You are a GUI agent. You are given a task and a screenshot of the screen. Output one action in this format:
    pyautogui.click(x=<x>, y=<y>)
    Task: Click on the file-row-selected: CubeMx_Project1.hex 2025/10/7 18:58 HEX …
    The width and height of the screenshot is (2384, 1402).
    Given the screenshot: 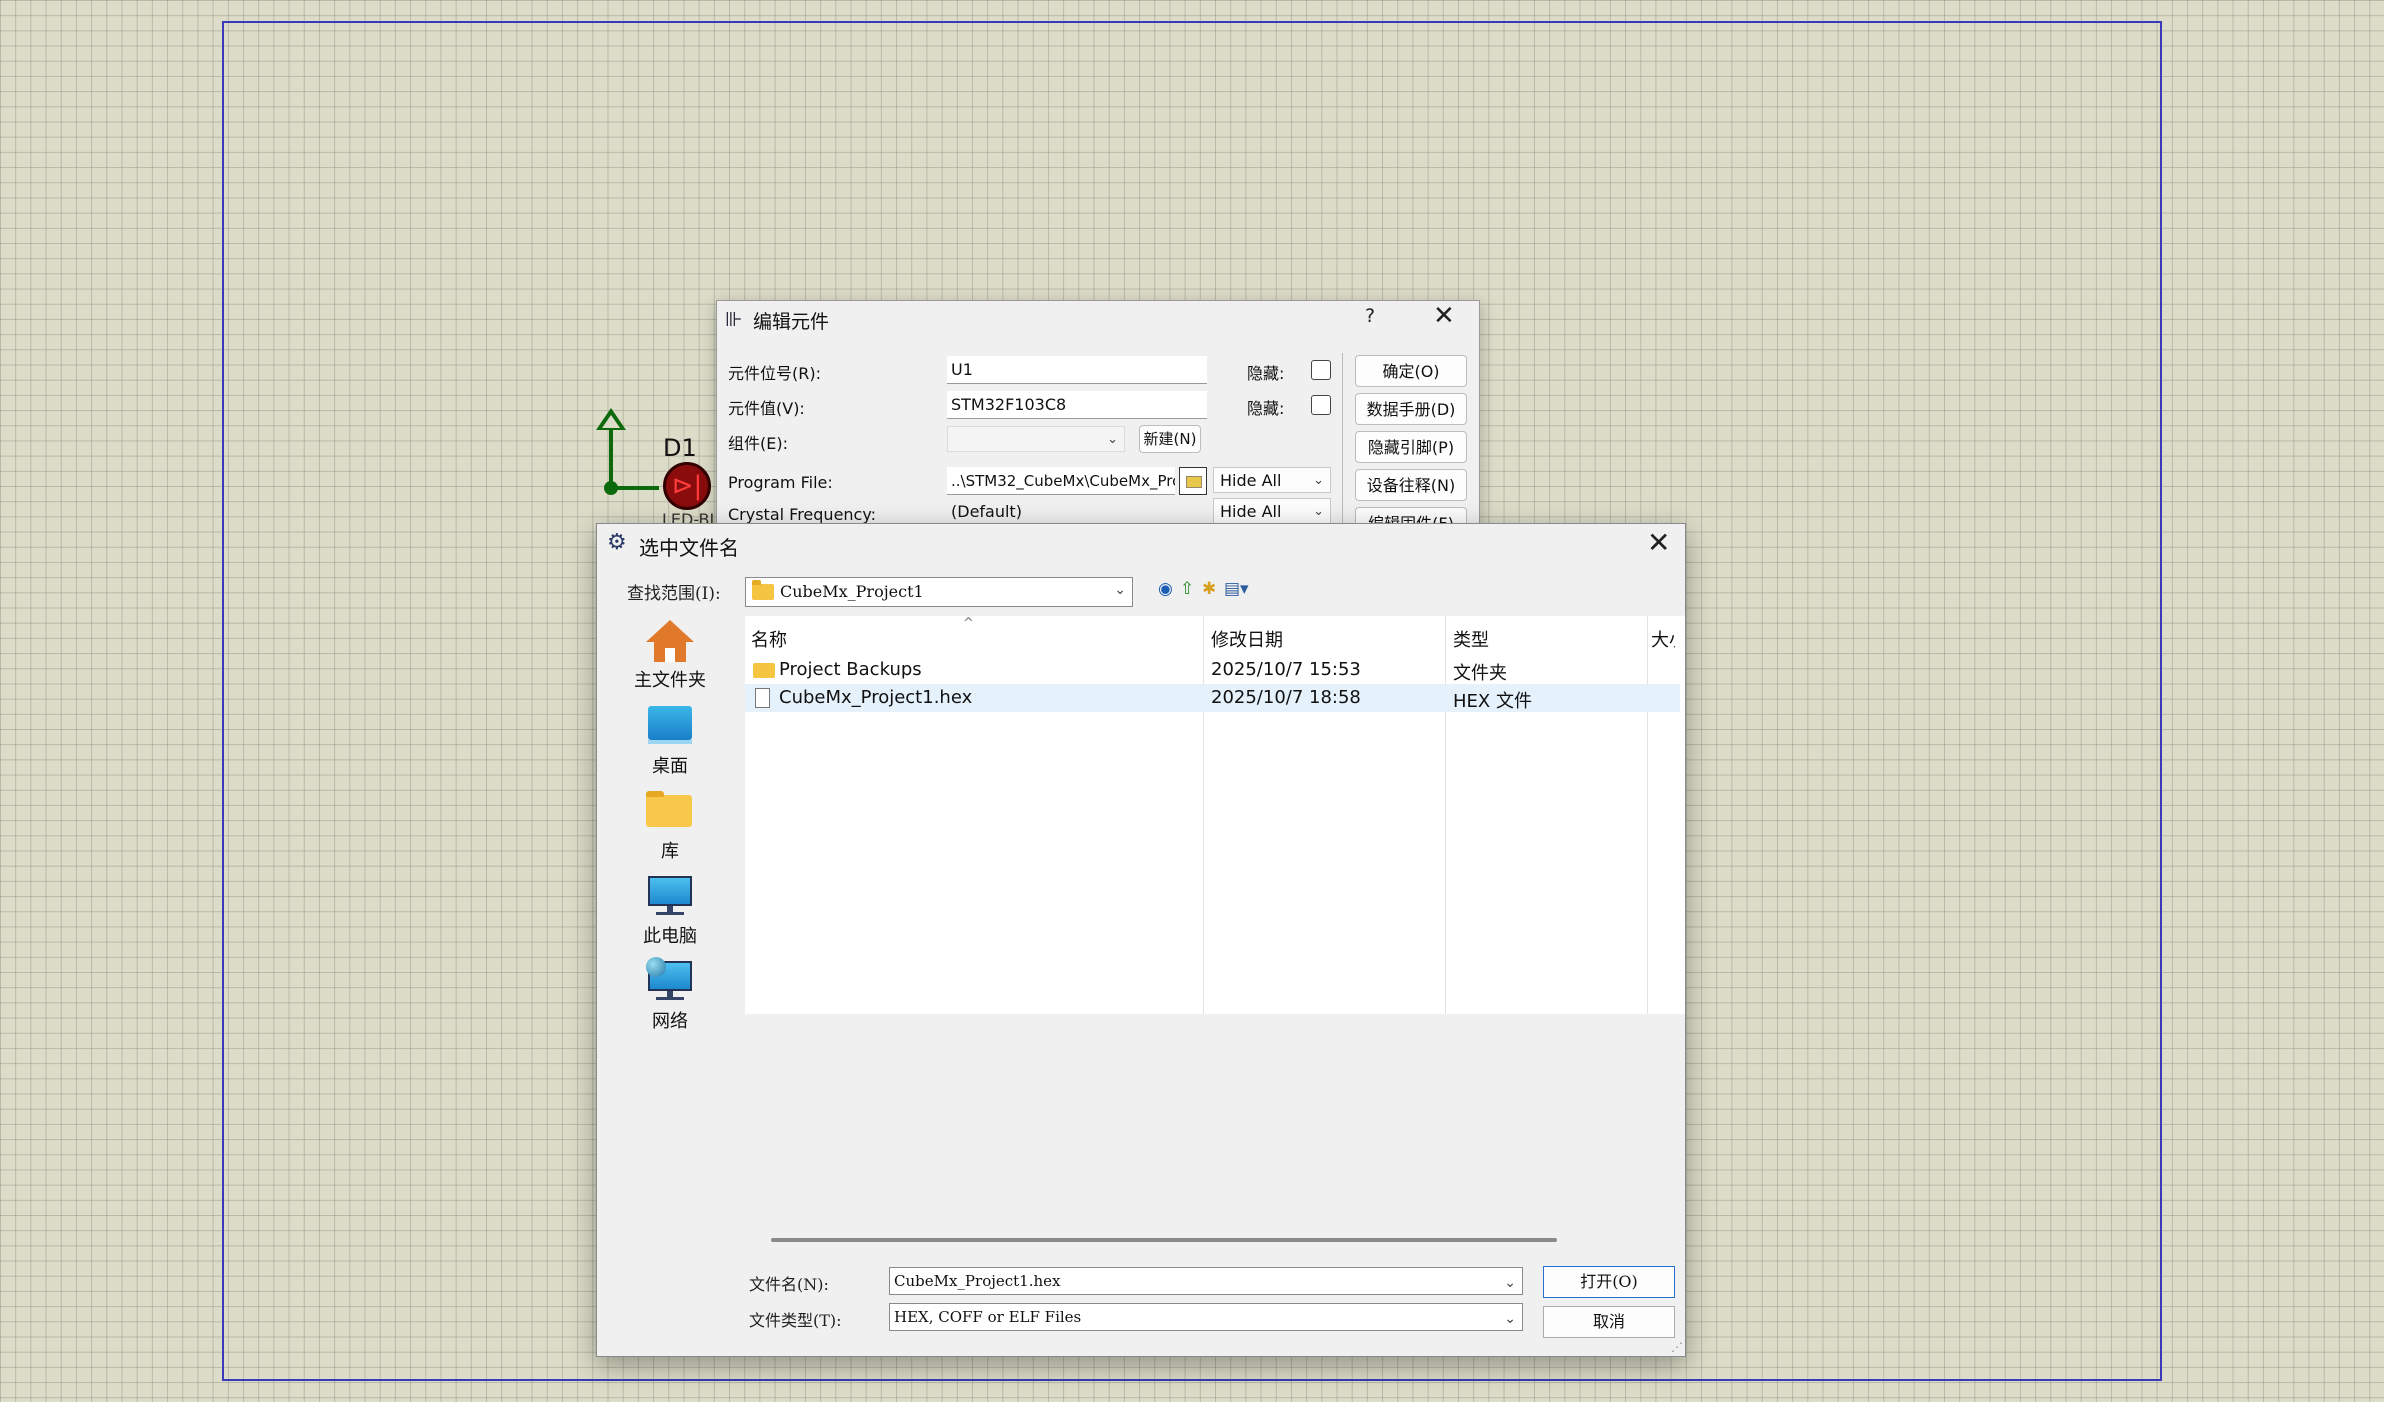 What is the action you would take?
    pyautogui.click(x=1212, y=698)
    